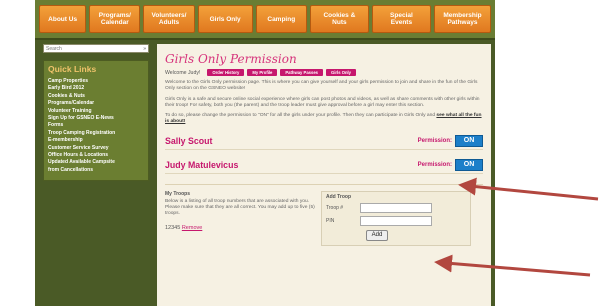 This screenshot has width=601, height=306. What do you see at coordinates (202, 164) in the screenshot?
I see `person-name: Judy Matulevicus` at bounding box center [202, 164].